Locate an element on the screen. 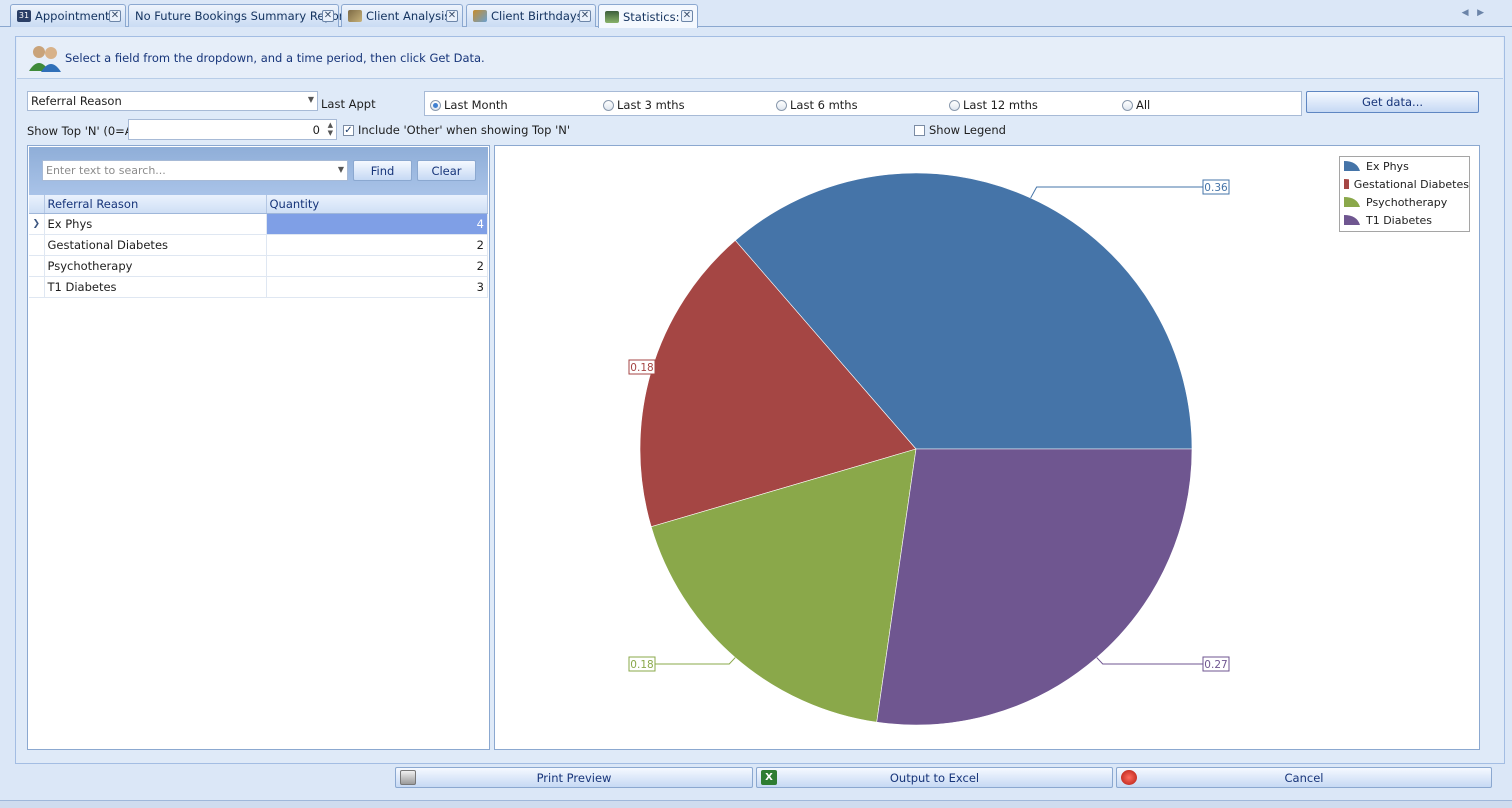  tab-no-future-bookings: No Future Bookings Summary Report ✕ is located at coordinates (238, 15).